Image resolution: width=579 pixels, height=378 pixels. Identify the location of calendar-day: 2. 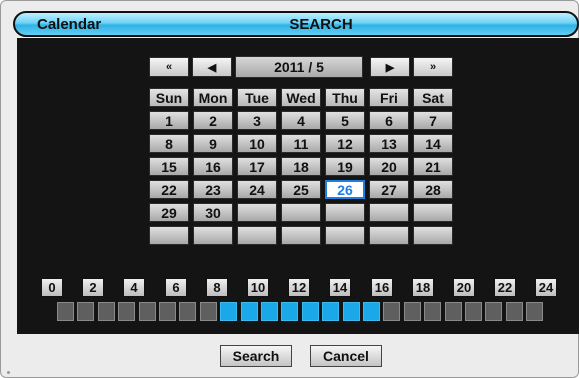
(213, 120).